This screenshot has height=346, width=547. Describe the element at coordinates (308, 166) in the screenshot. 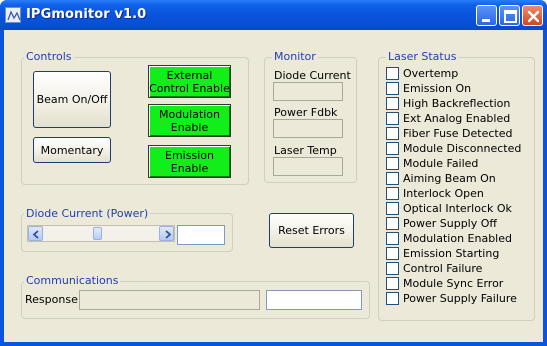

I see `laser-temp-display` at that location.